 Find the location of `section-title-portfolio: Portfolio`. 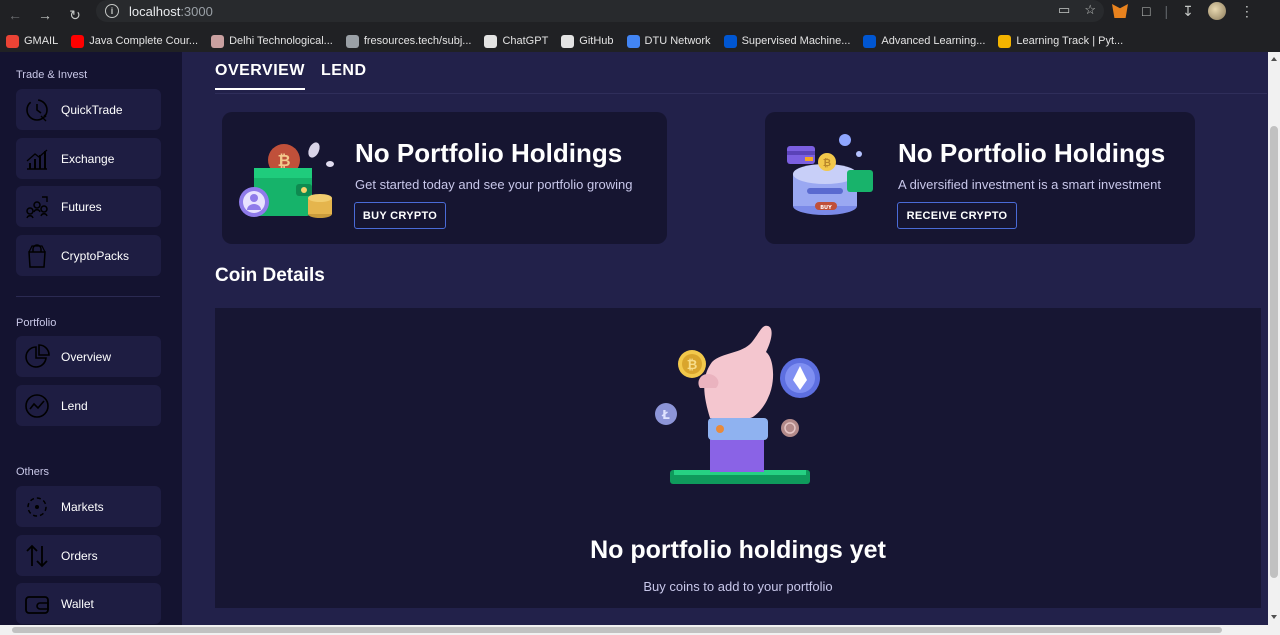

section-title-portfolio: Portfolio is located at coordinates (36, 323).